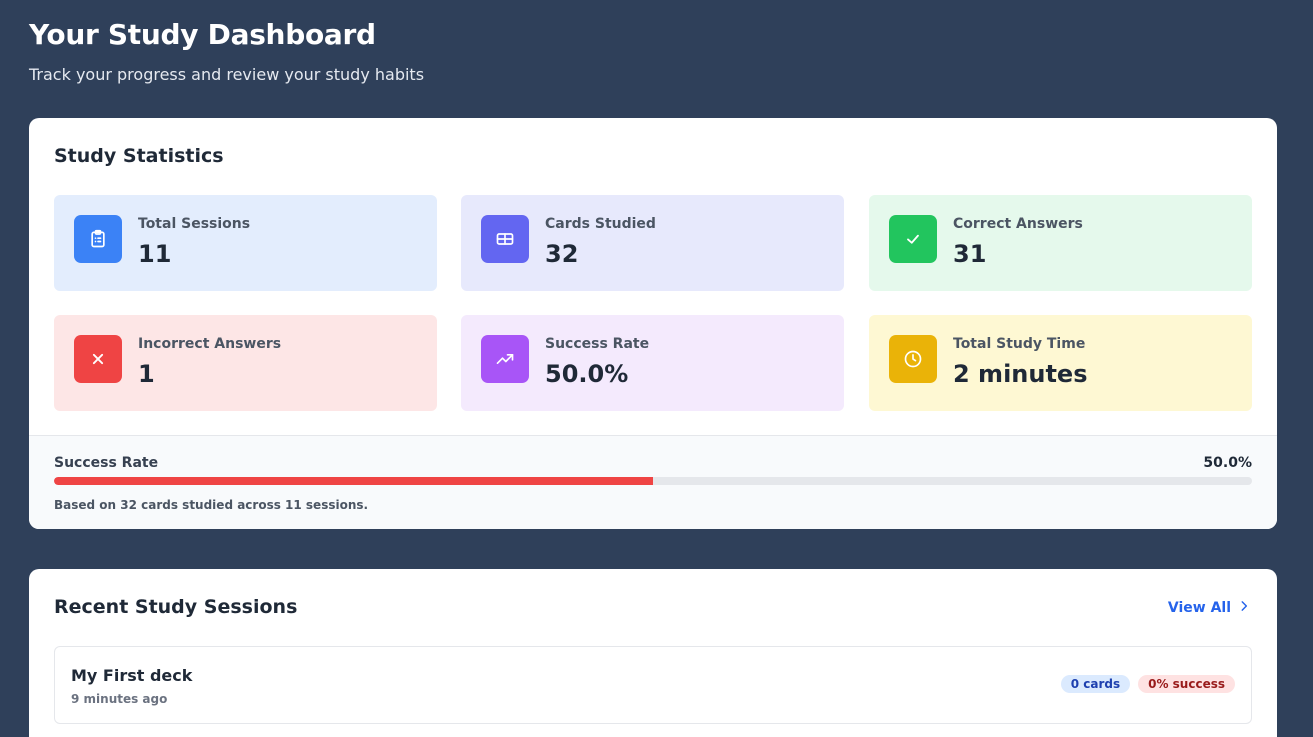 This screenshot has height=737, width=1313. Describe the element at coordinates (106, 463) in the screenshot. I see `progress-label: Success Rate` at that location.